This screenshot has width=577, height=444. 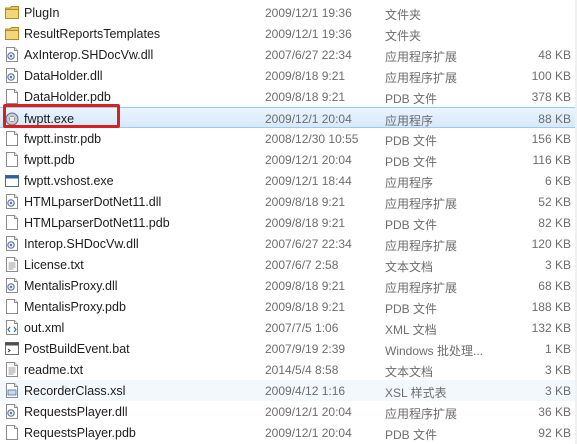 What do you see at coordinates (403, 15) in the screenshot?
I see `file-type: 文件夹` at bounding box center [403, 15].